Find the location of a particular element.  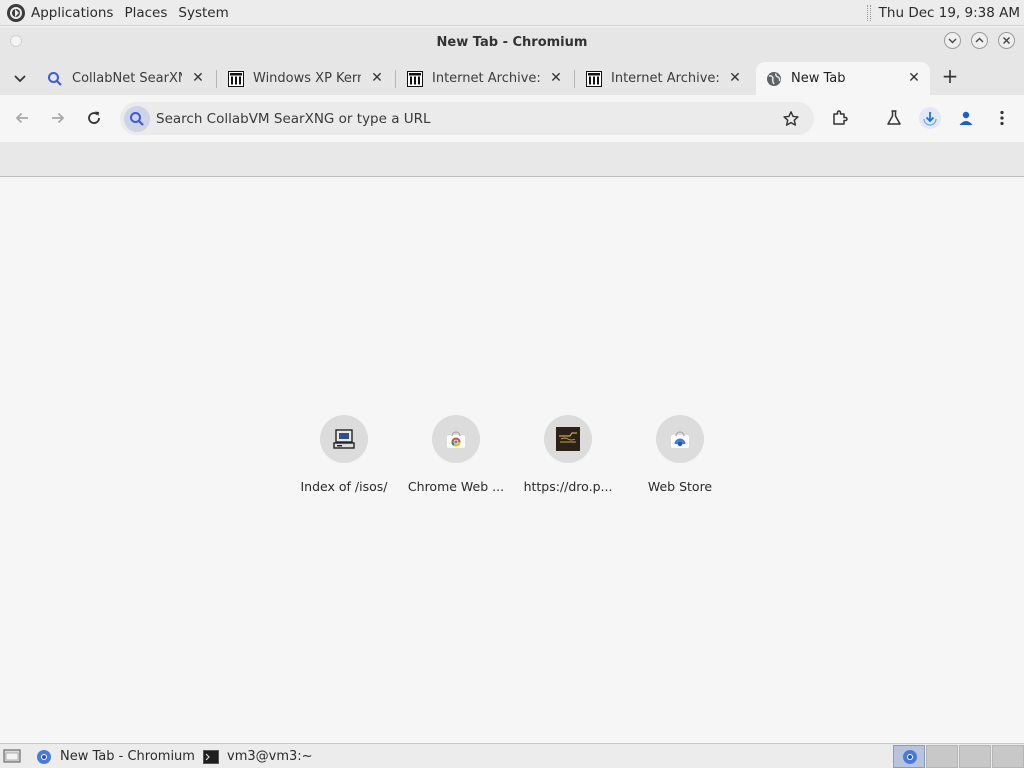

tab-internet-archive-2: Internet Archive: D ✕ is located at coordinates (664, 78).